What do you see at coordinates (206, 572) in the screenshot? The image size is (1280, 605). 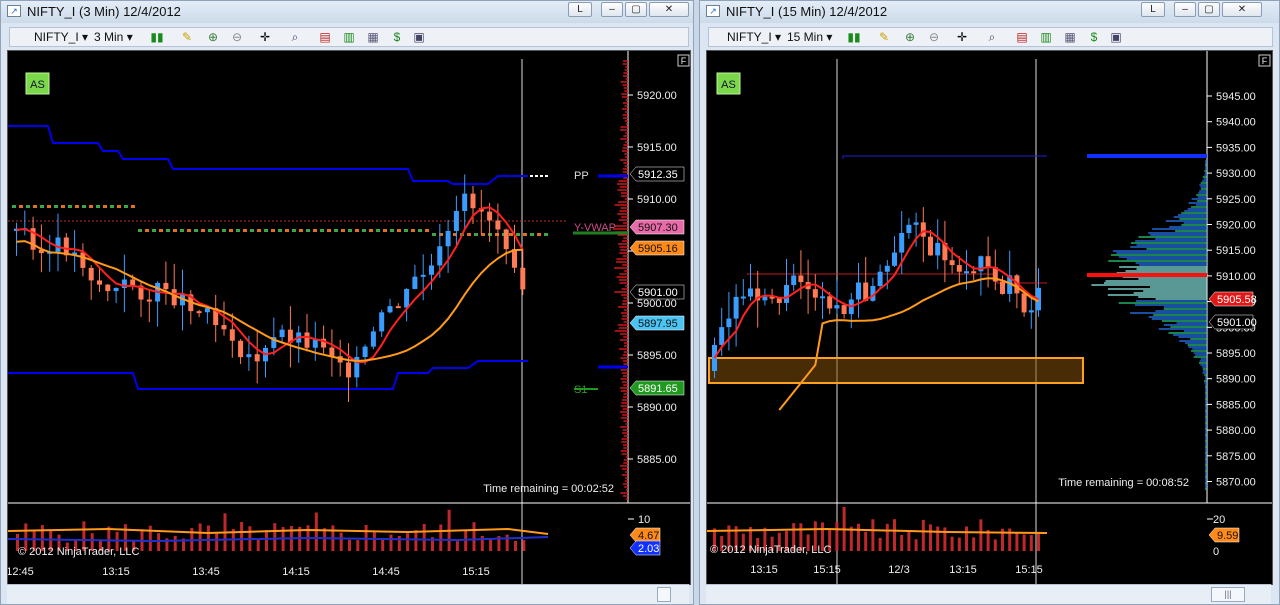 I see `time-label: 13:45` at bounding box center [206, 572].